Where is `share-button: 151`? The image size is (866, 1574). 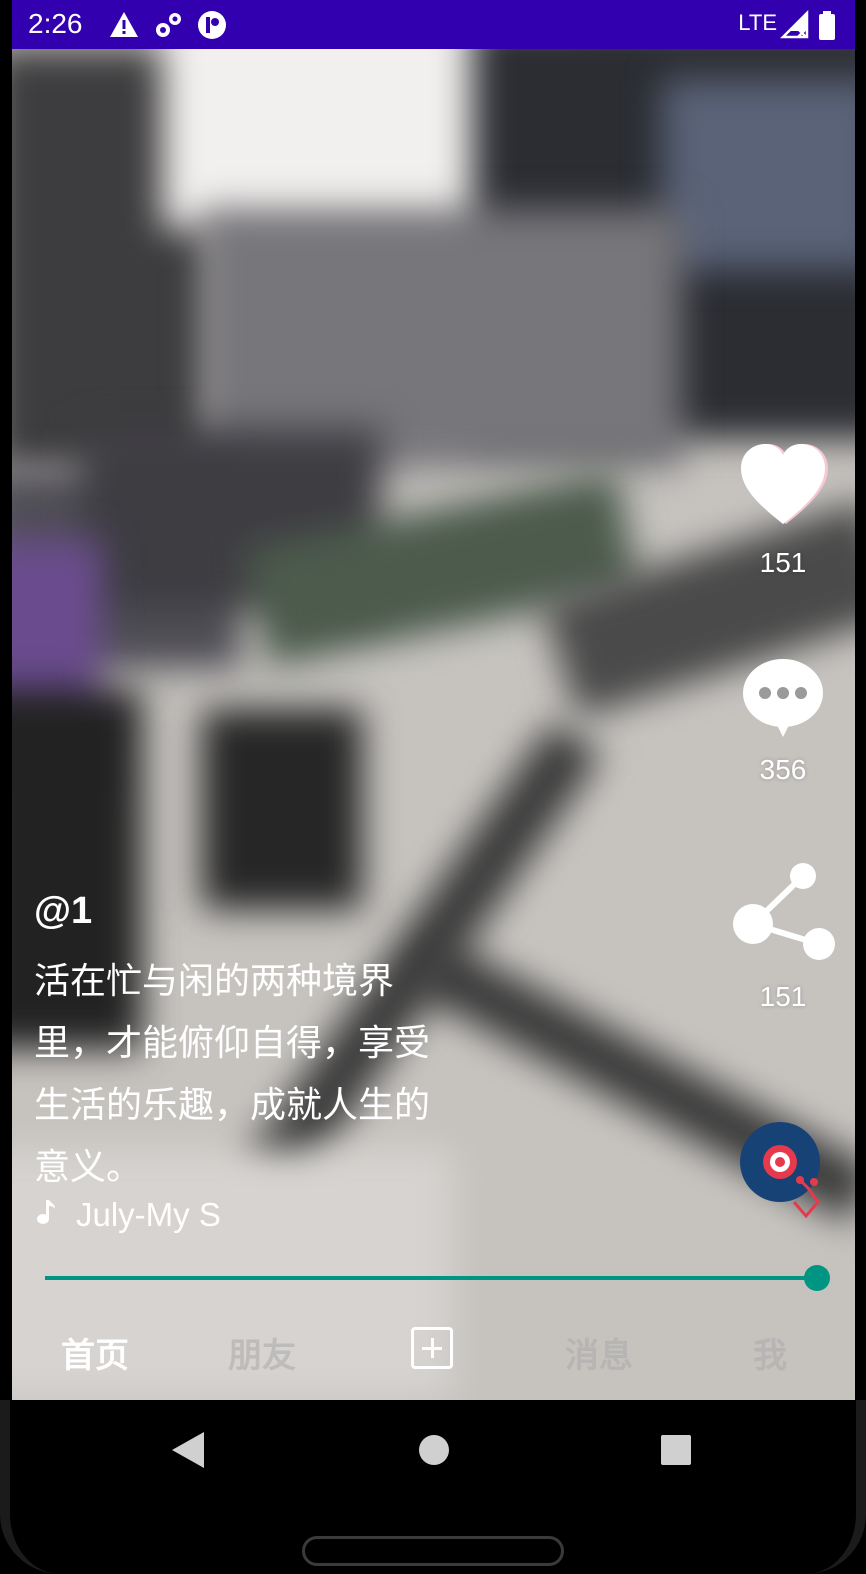 share-button: 151 is located at coordinates (783, 937).